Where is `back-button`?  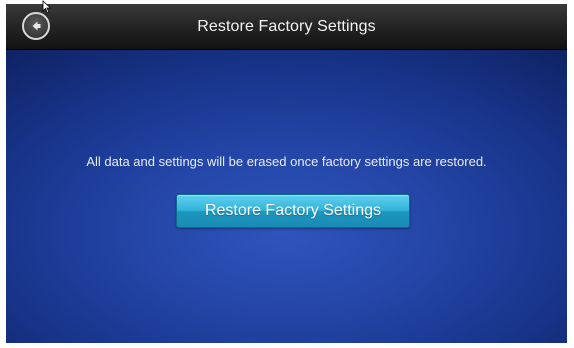
back-button is located at coordinates (36, 26).